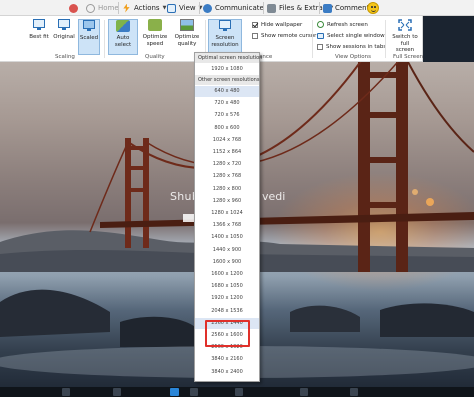 Image resolution: width=474 pixels, height=397 pixels. Describe the element at coordinates (320, 46) in the screenshot. I see `show-sessions-in-tabs-checkbox` at that location.